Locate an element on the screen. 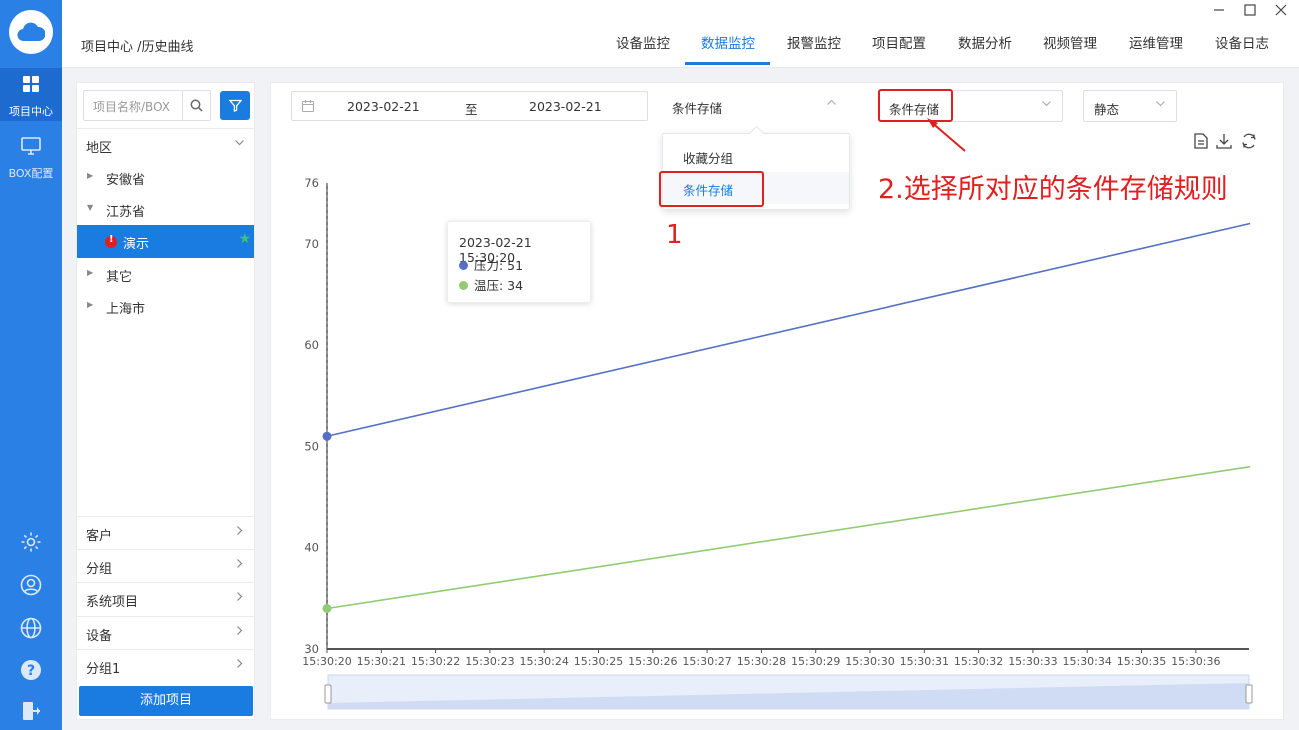  section-device: 设备 is located at coordinates (165, 632).